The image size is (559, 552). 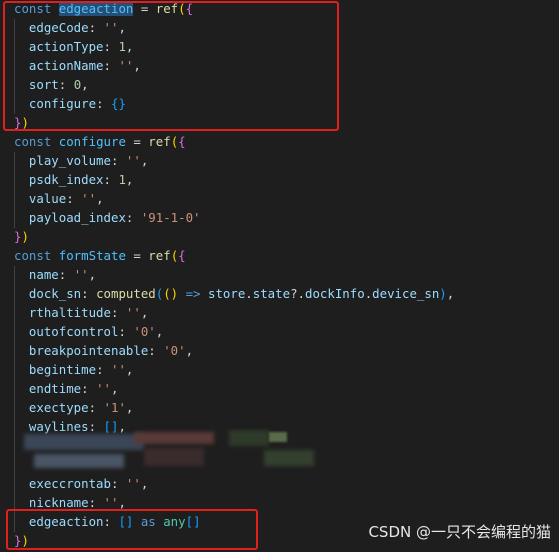 I want to click on code-line: actionName: '',, so click(x=77, y=65).